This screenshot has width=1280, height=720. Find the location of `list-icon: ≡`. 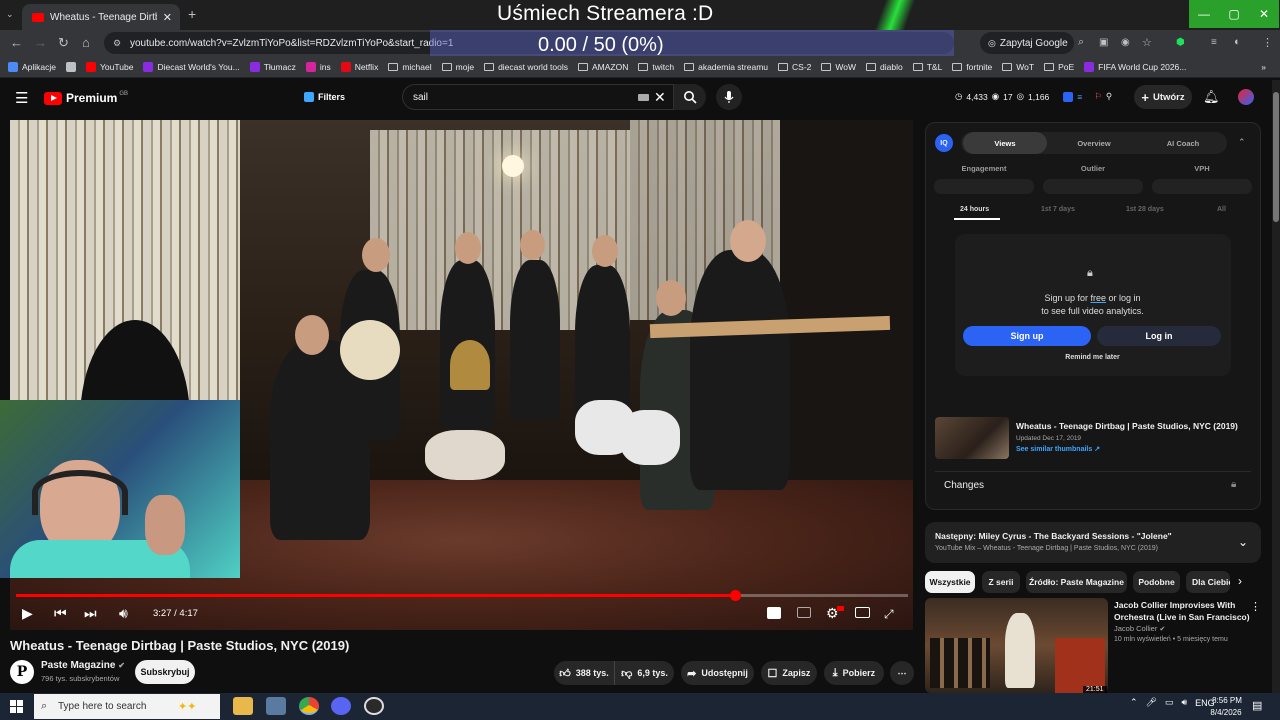

list-icon: ≡ is located at coordinates (1079, 97).